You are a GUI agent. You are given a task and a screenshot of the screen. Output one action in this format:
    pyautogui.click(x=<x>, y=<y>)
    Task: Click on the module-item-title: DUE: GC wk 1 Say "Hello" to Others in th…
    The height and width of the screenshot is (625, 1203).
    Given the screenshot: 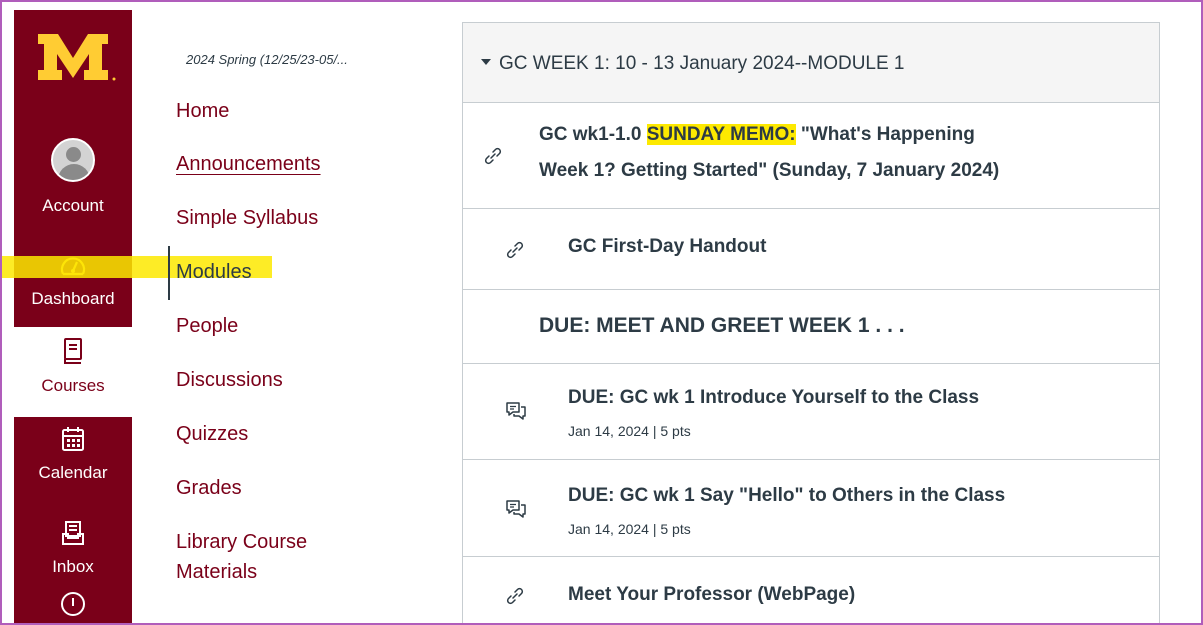 What is the action you would take?
    pyautogui.click(x=786, y=496)
    